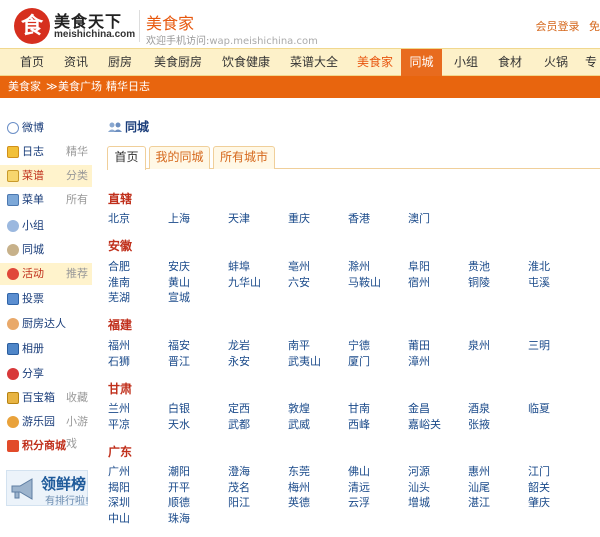 This screenshot has width=600, height=537. Describe the element at coordinates (46, 349) in the screenshot. I see `sidebar-item-album: 相册` at that location.